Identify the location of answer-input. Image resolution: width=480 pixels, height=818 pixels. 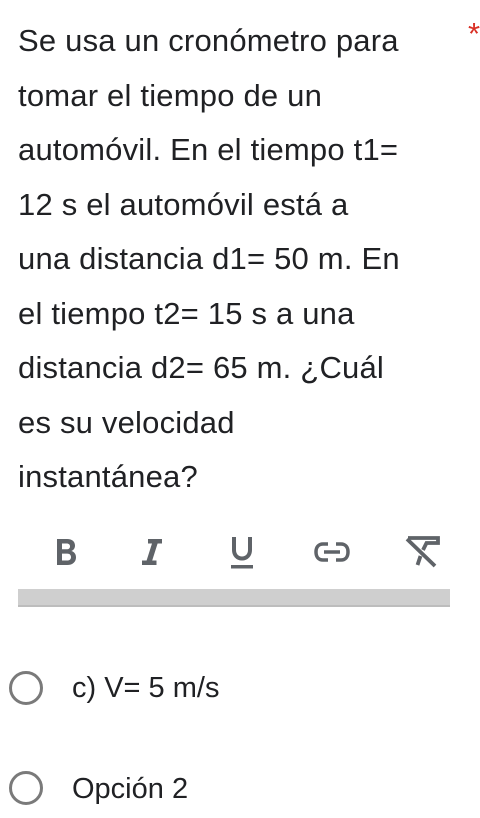
(234, 598).